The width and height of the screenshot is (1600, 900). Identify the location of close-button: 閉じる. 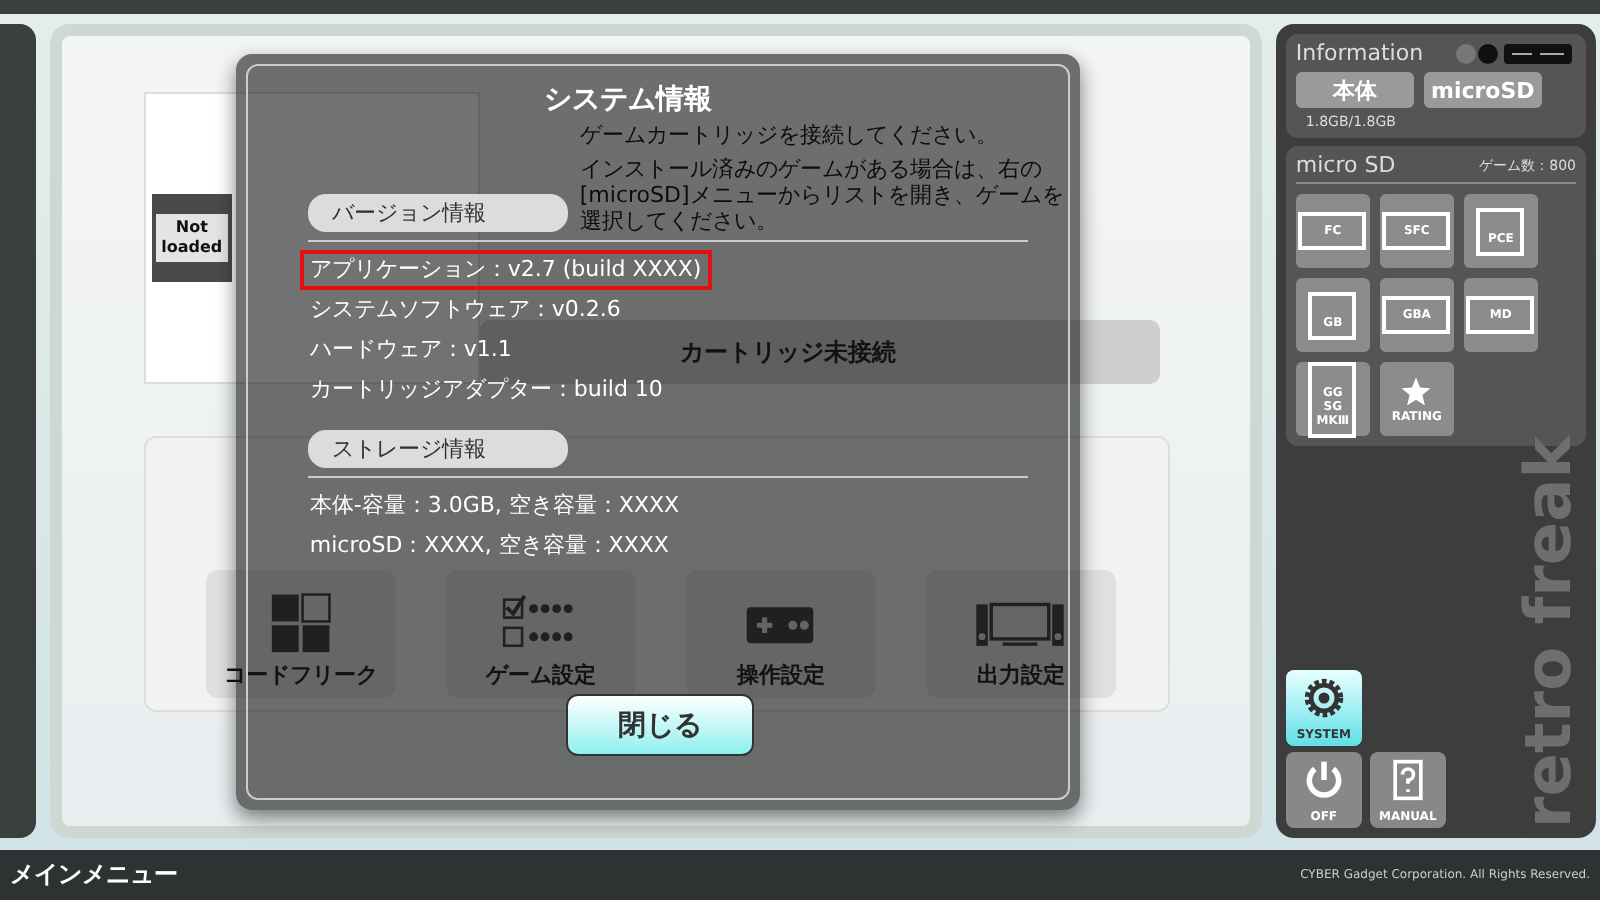
(659, 725).